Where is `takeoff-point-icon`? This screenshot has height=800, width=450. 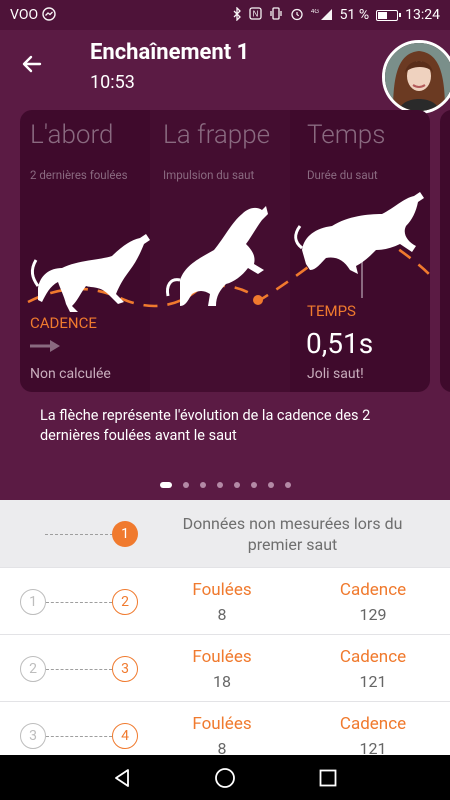
takeoff-point-icon is located at coordinates (258, 300).